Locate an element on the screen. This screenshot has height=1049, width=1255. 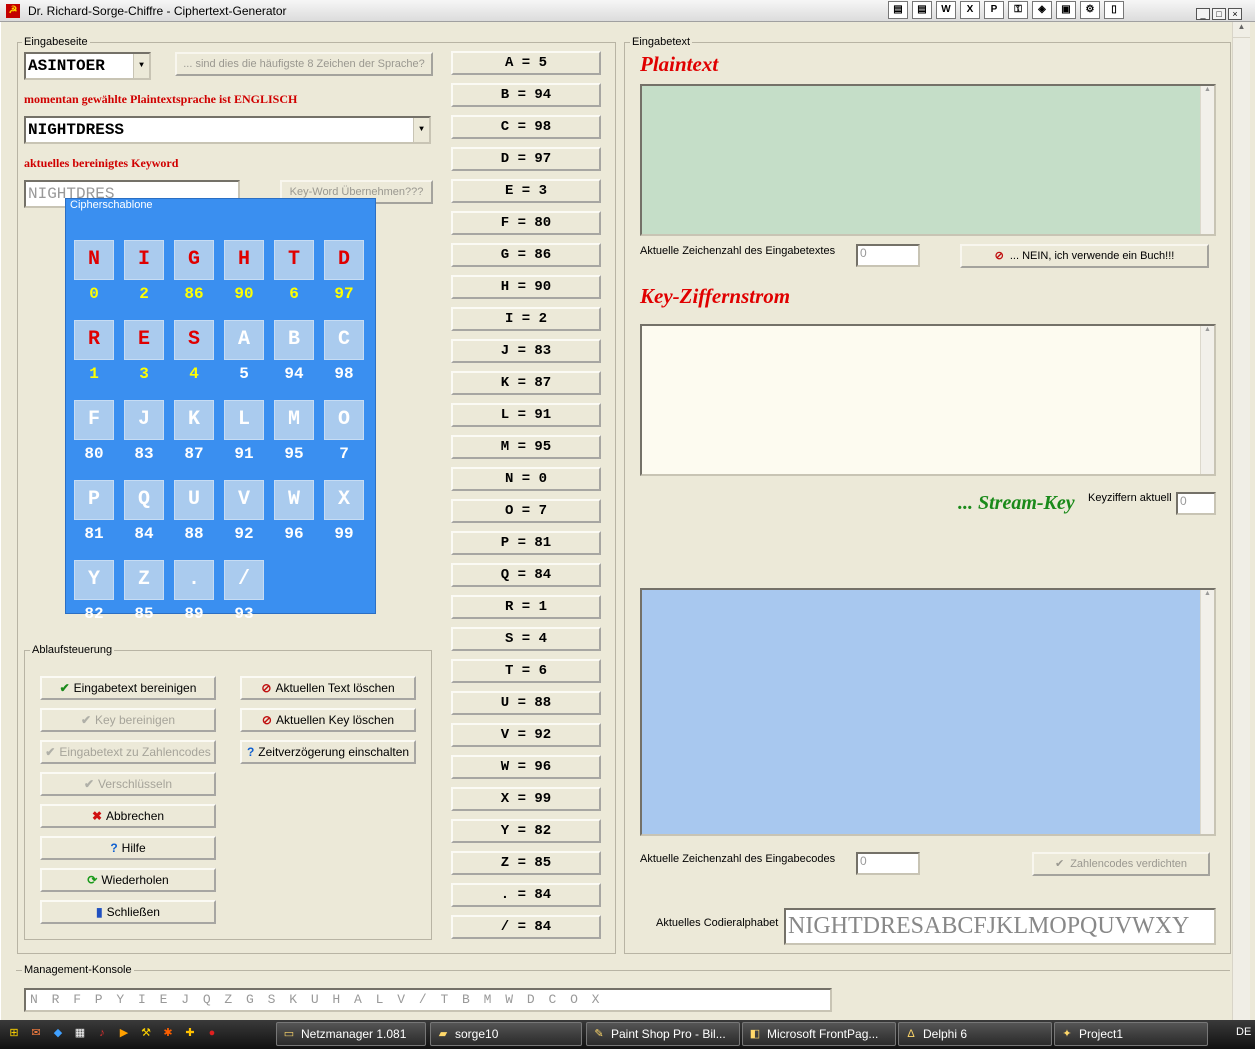
mapping-button: Y = 82 is located at coordinates (526, 831).